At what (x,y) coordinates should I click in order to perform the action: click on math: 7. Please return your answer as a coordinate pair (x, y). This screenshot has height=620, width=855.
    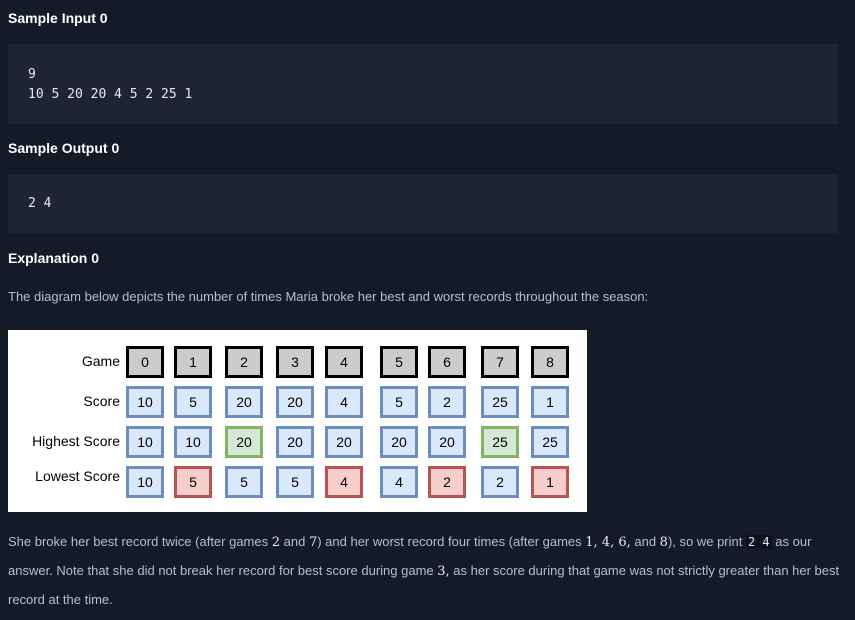
    Looking at the image, I should click on (313, 542).